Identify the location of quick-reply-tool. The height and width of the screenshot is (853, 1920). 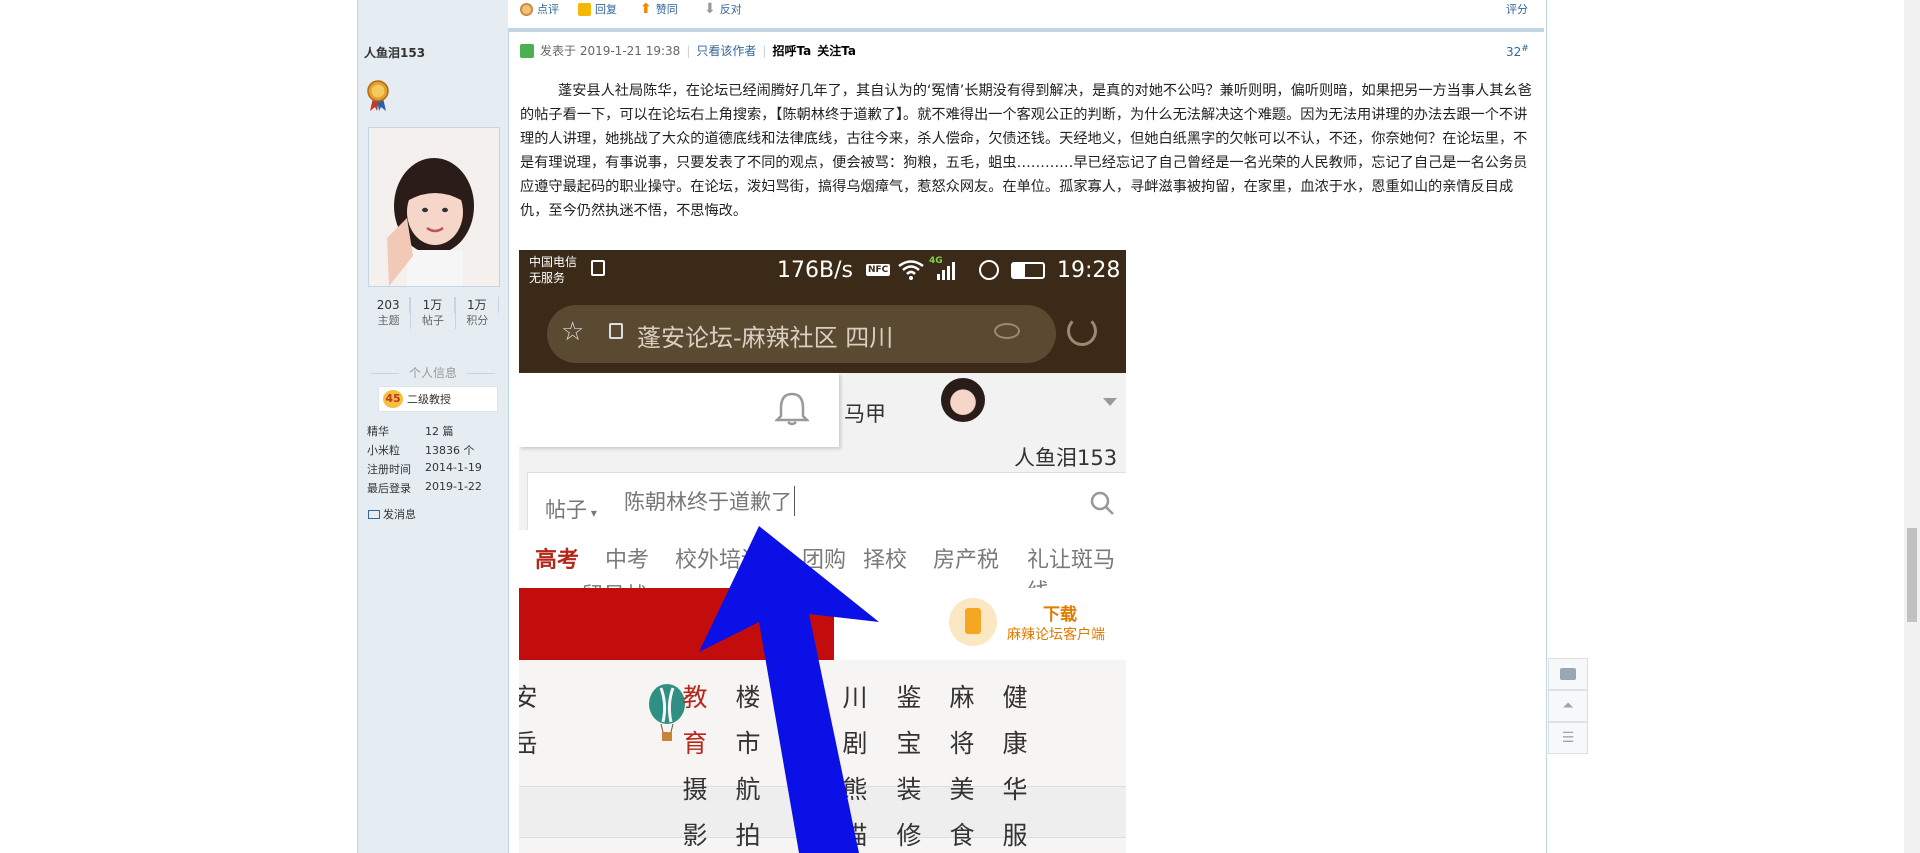
(1568, 674).